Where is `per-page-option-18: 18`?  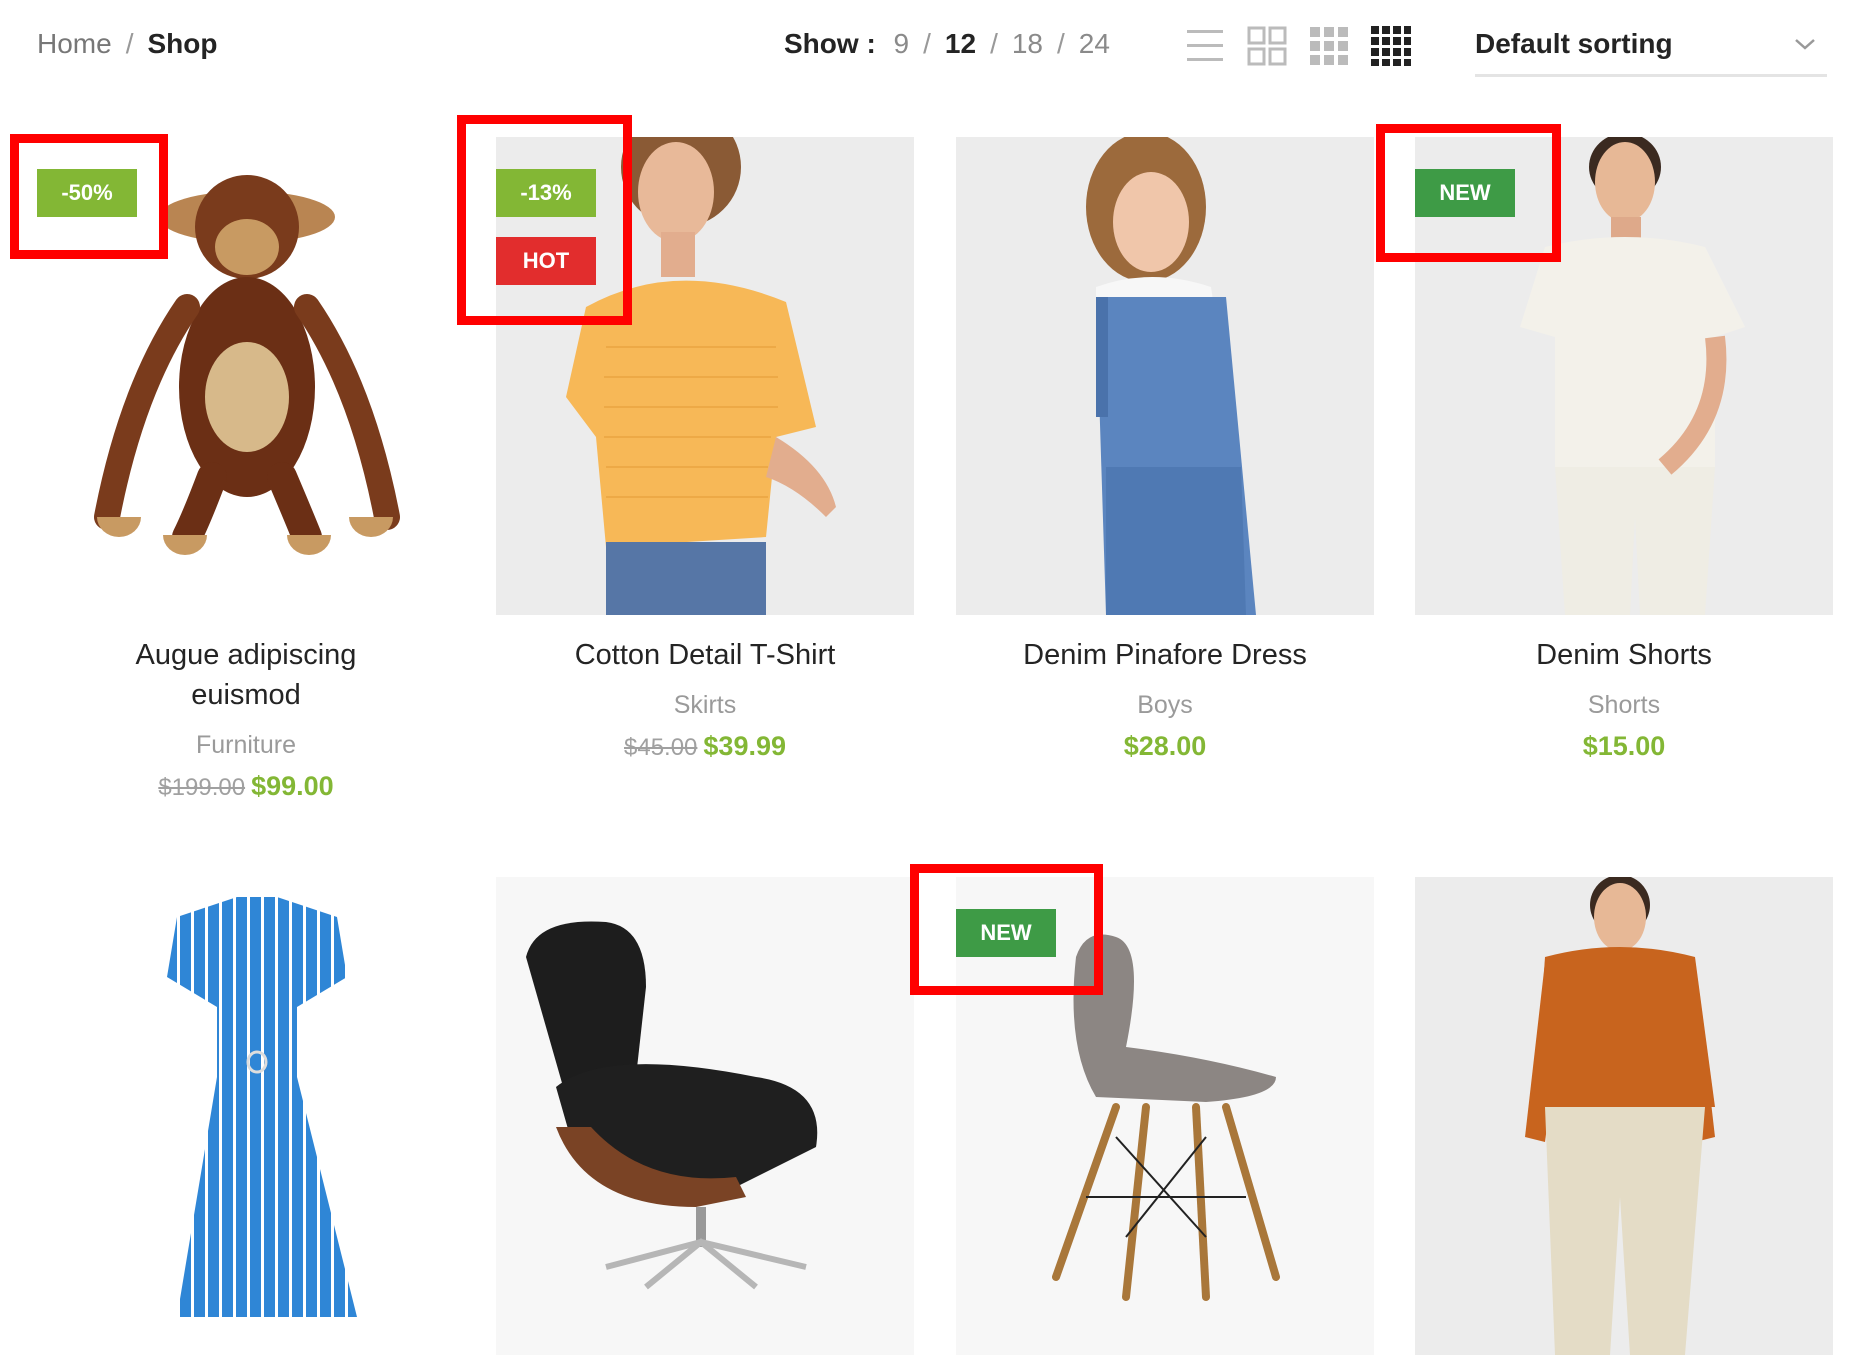
per-page-option-18: 18 is located at coordinates (1027, 43).